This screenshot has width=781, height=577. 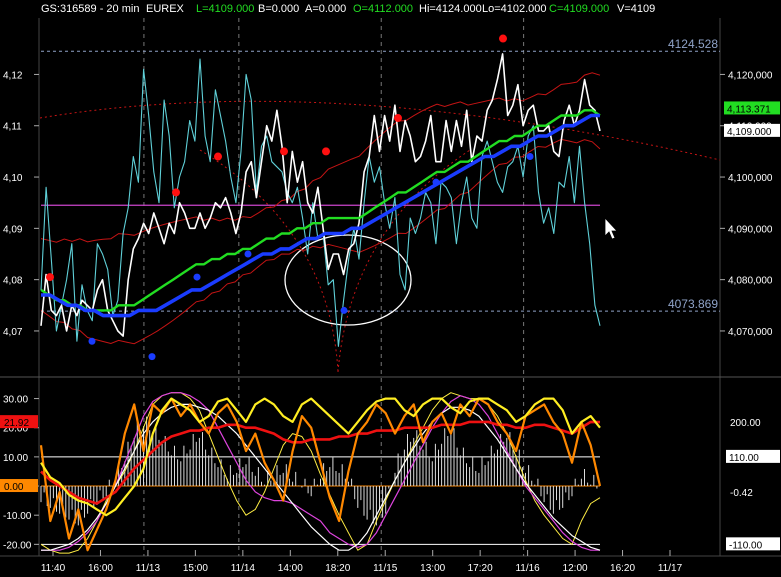 What do you see at coordinates (693, 44) in the screenshot?
I see `guide-level-label: 4124.528` at bounding box center [693, 44].